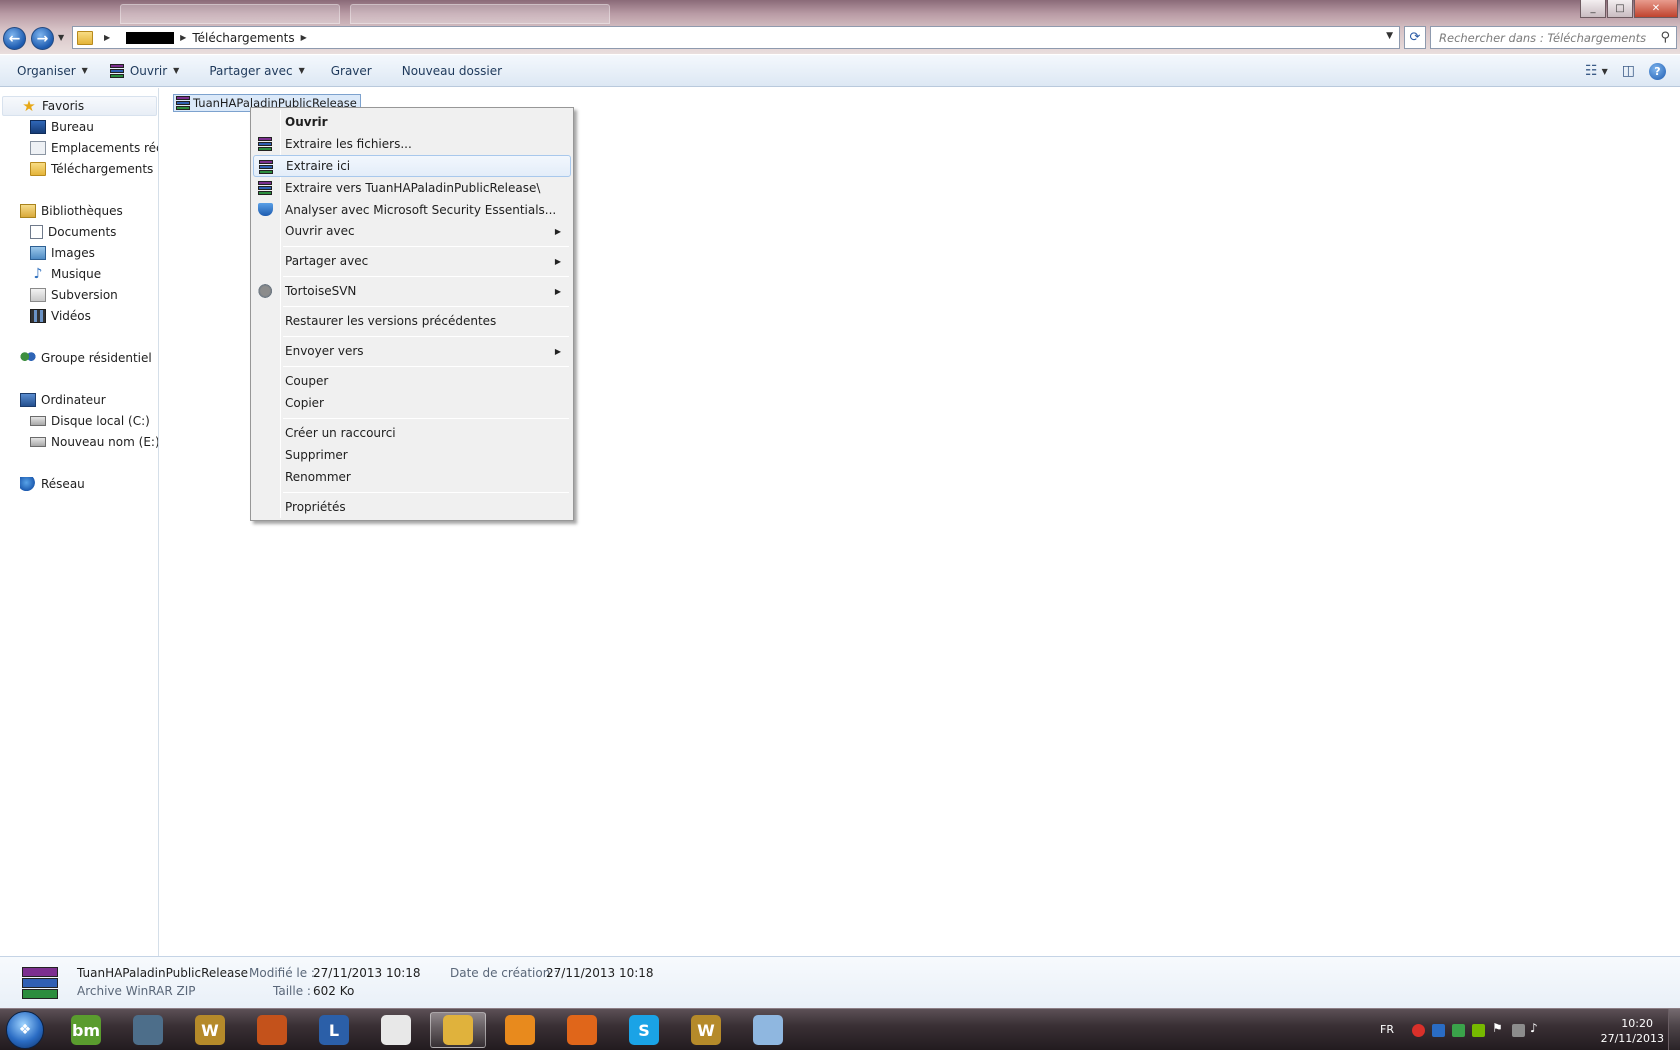 This screenshot has height=1050, width=1680. I want to click on nav-label: Disque local (C:), so click(100, 421).